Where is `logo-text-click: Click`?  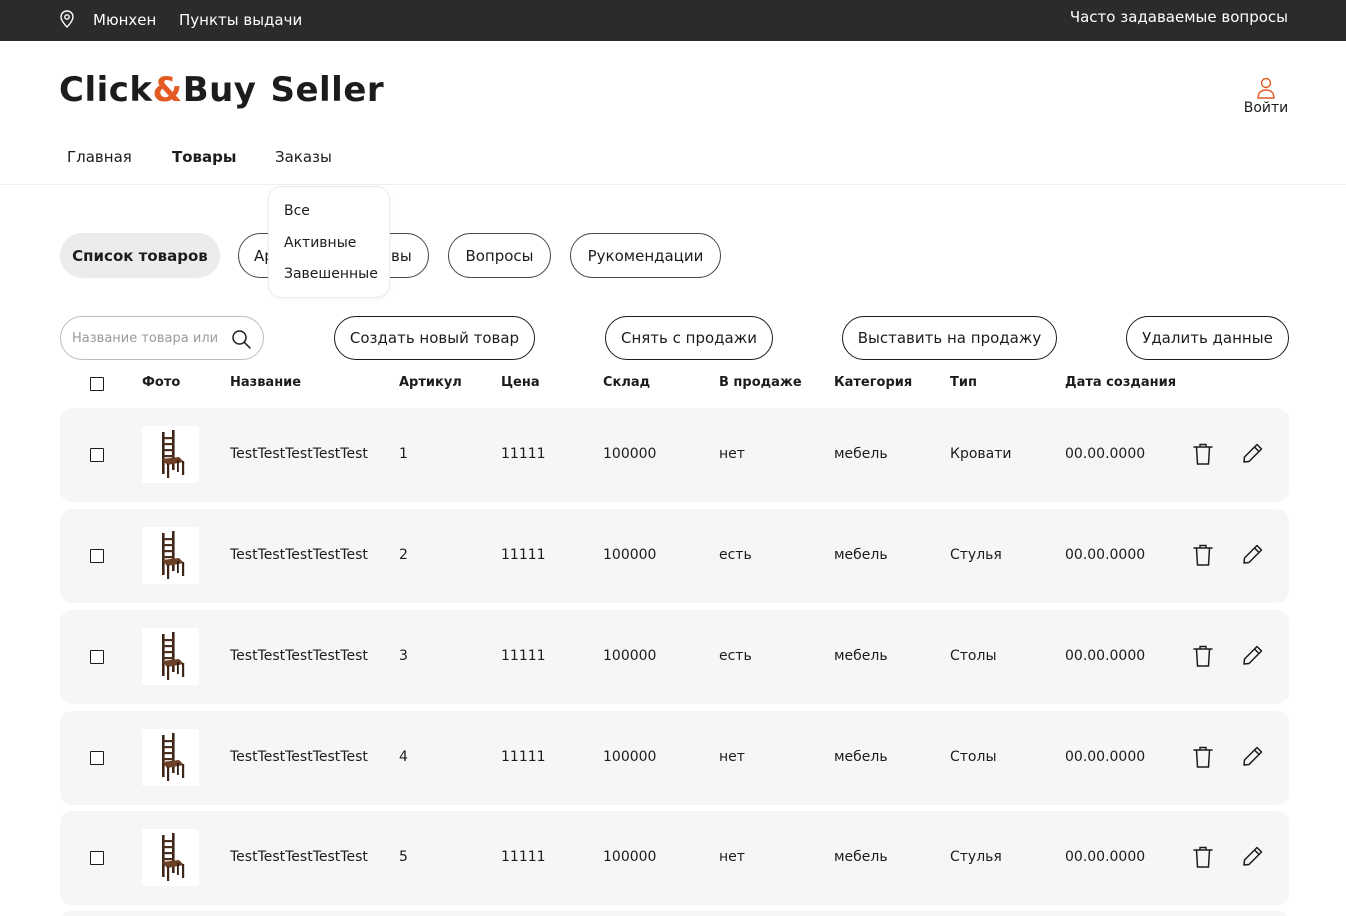
logo-text-click: Click is located at coordinates (106, 90).